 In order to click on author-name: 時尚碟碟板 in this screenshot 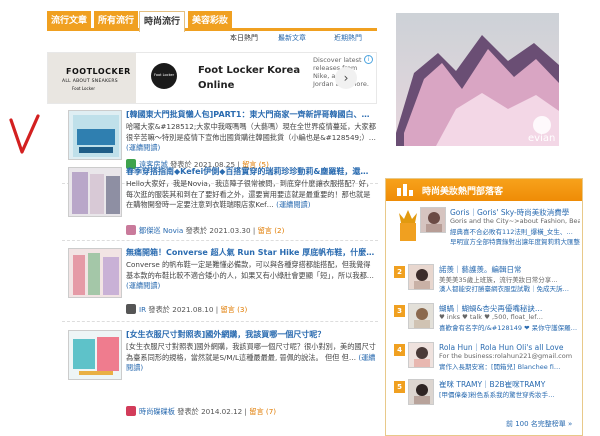, I will do `click(157, 411)`.